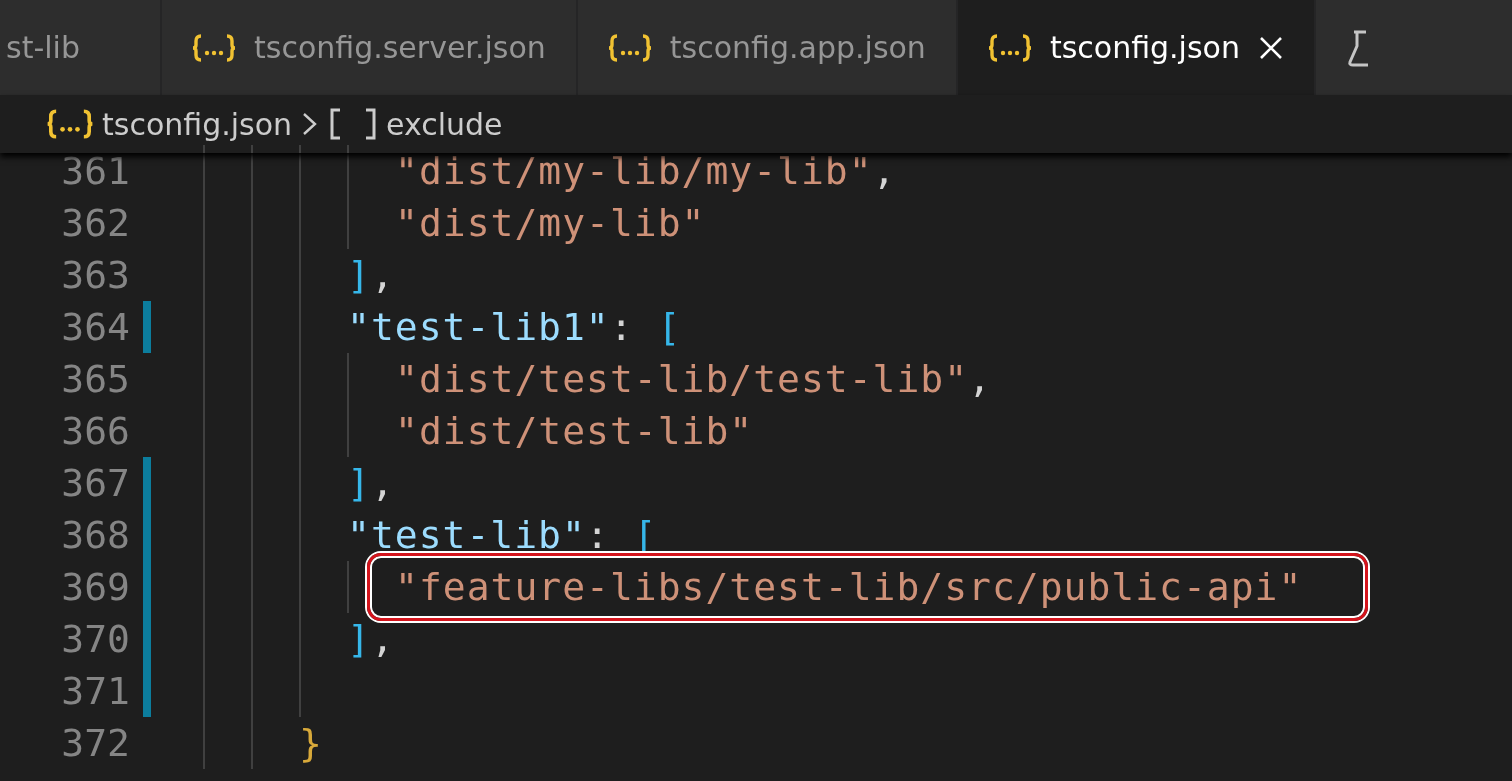  Describe the element at coordinates (95, 223) in the screenshot. I see `line-number: 362` at that location.